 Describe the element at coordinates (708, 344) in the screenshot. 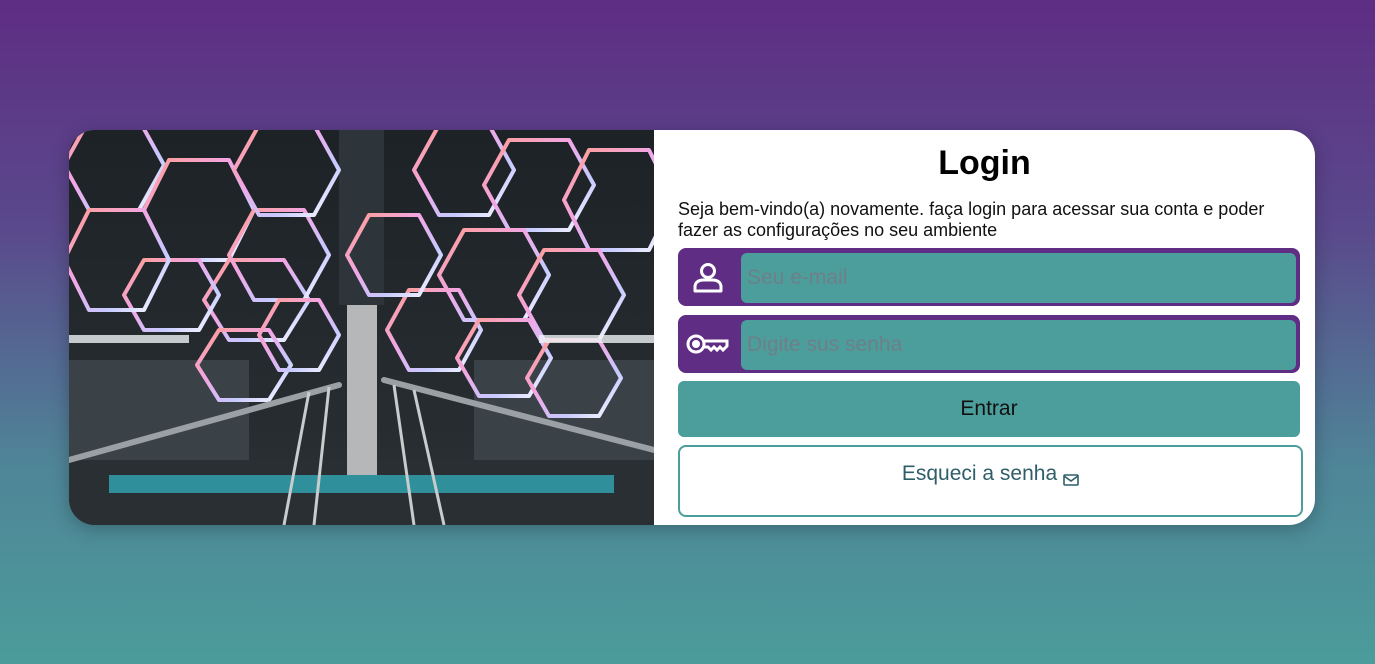

I see `key-icon` at that location.